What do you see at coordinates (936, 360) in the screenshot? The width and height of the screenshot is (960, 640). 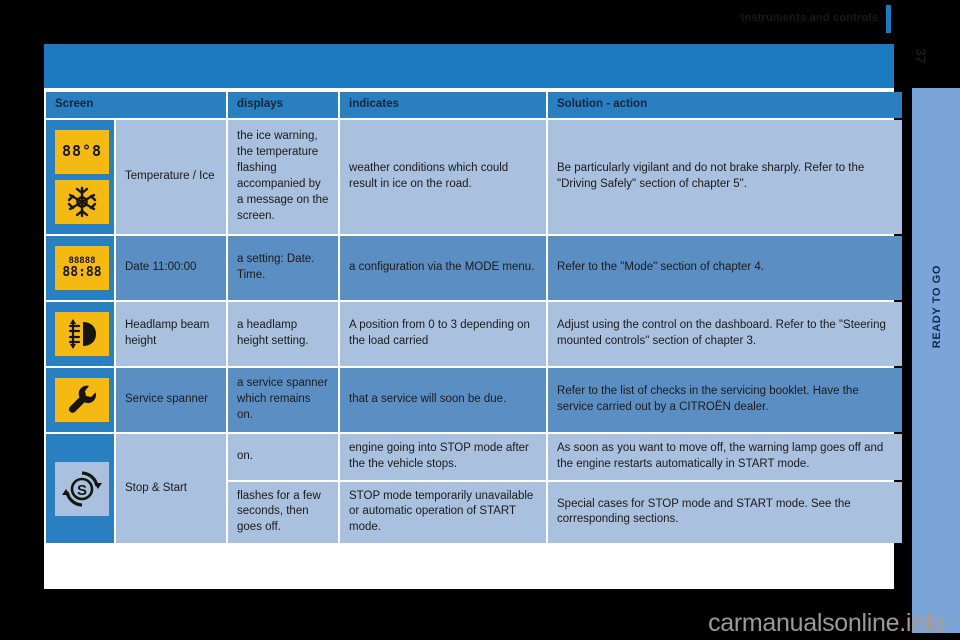 I see `chapter-tab: READY TO GO 2` at bounding box center [936, 360].